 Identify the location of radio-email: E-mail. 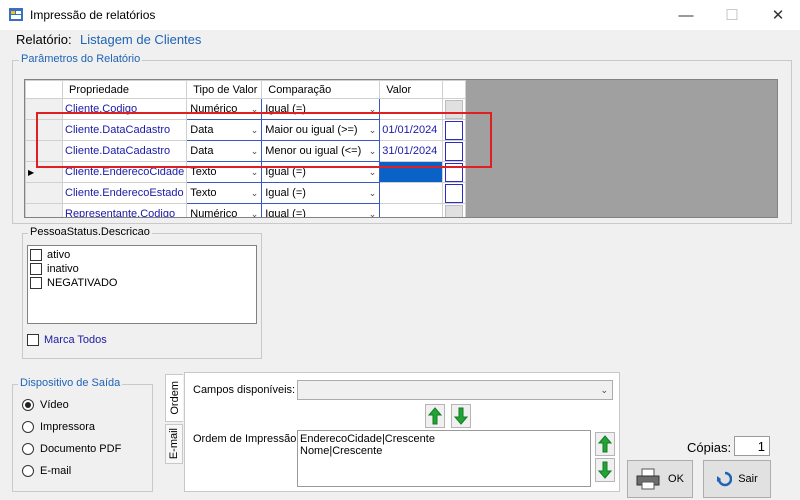
(46, 471).